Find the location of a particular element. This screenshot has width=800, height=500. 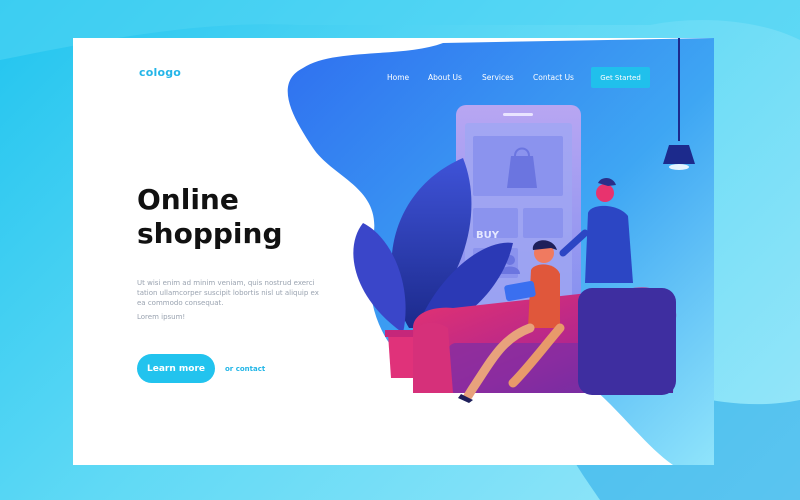

nav-home: Home is located at coordinates (398, 77).